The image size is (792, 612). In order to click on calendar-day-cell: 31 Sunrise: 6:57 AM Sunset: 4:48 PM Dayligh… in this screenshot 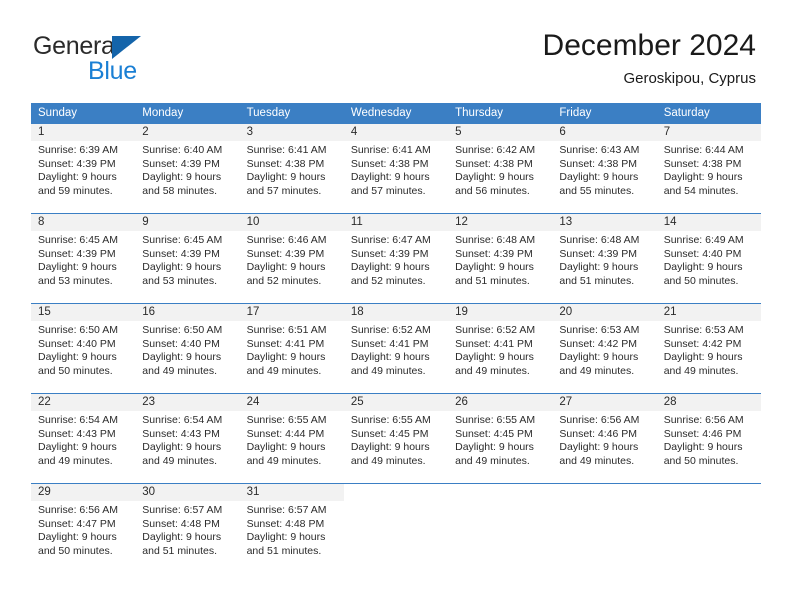, I will do `click(291, 528)`.